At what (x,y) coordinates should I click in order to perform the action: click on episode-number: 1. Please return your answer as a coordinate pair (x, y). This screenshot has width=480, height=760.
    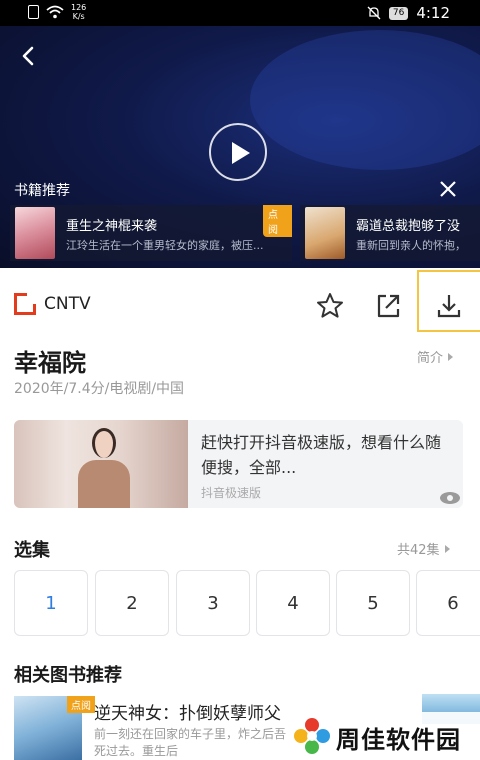
    Looking at the image, I should click on (51, 603).